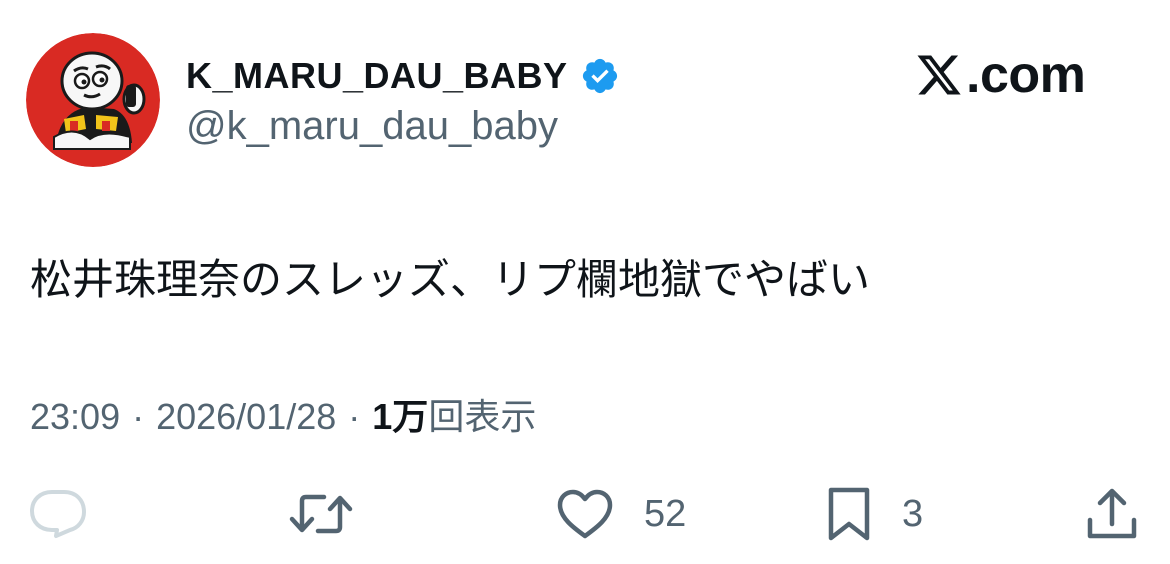  I want to click on bookmark-icon, so click(849, 514).